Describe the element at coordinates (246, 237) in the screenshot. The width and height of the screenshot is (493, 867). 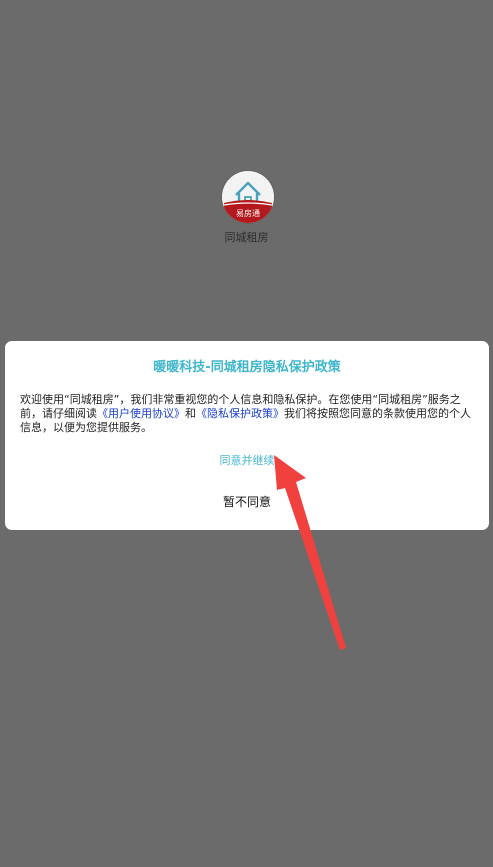
I see `app-name: 同城租房` at that location.